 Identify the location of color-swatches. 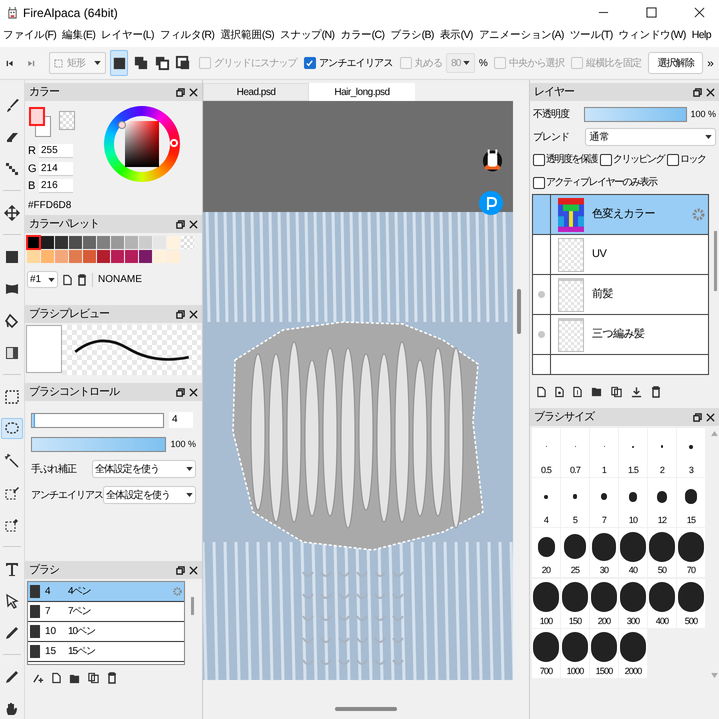
(40, 122).